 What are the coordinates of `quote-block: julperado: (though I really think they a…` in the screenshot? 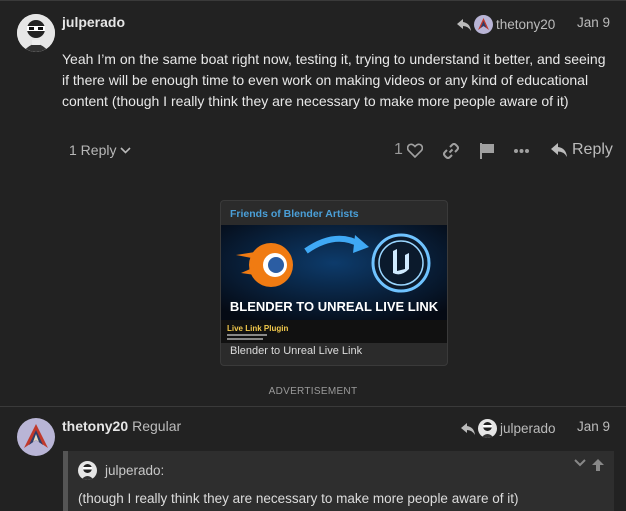 It's located at (338, 481).